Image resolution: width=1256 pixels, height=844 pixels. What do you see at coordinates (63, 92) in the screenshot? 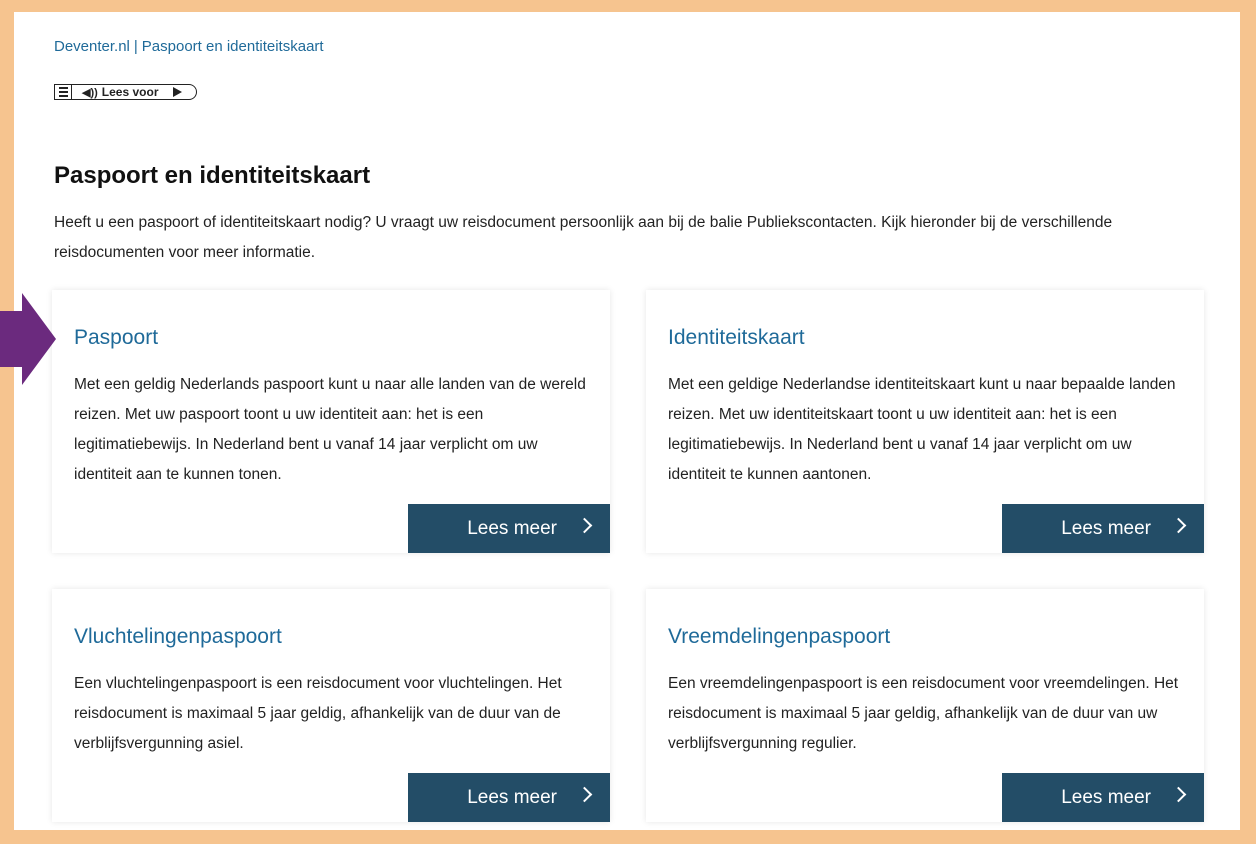
I see `hamburger-icon` at bounding box center [63, 92].